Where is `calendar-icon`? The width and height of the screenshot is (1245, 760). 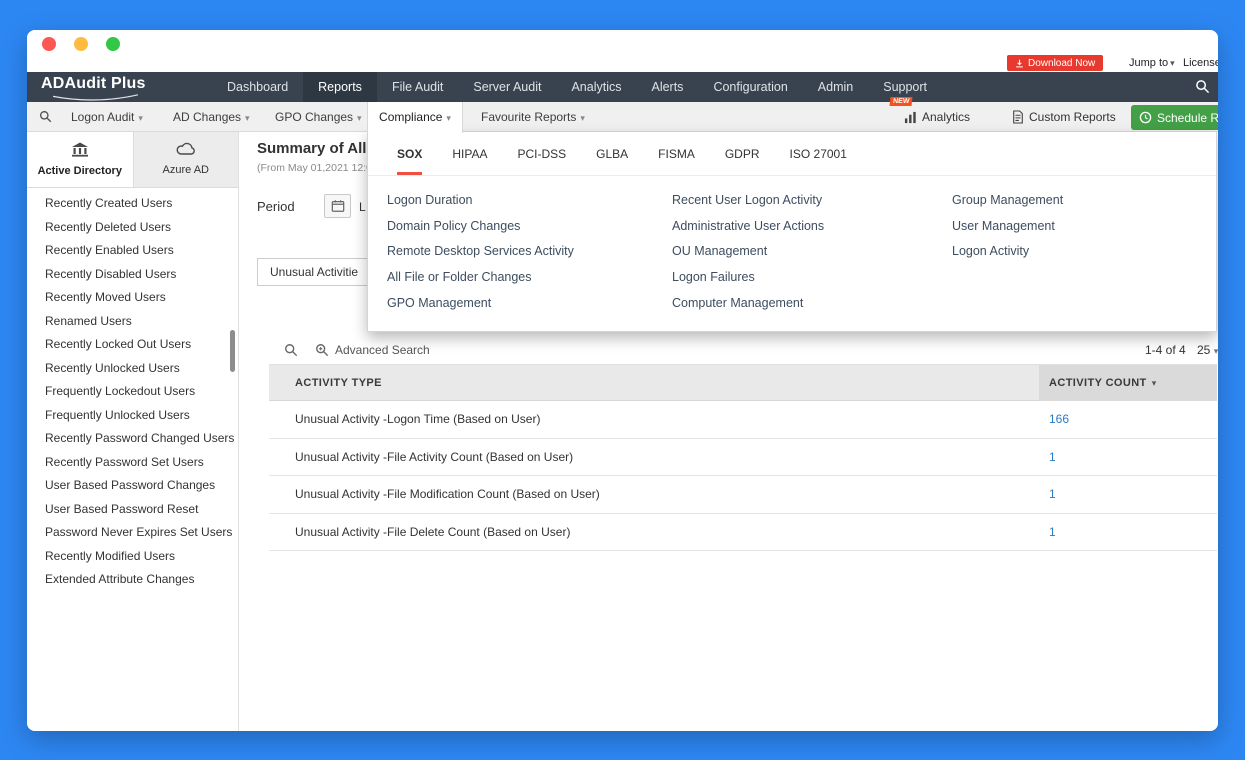 calendar-icon is located at coordinates (338, 206).